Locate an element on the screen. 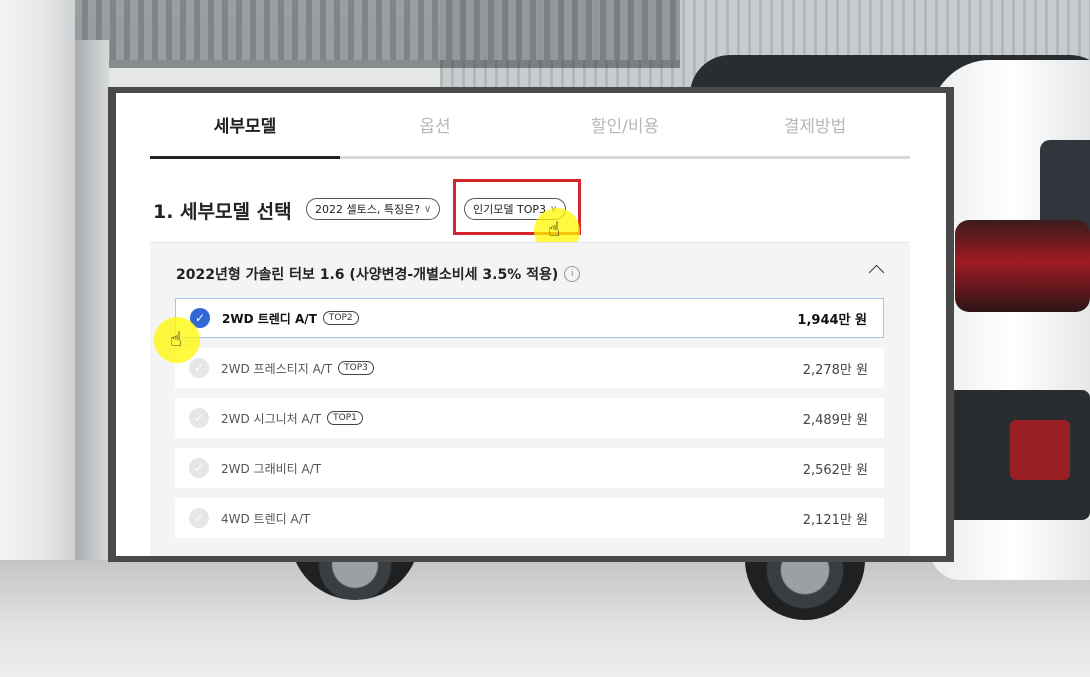  trim-price: 2,562만 원 is located at coordinates (835, 470).